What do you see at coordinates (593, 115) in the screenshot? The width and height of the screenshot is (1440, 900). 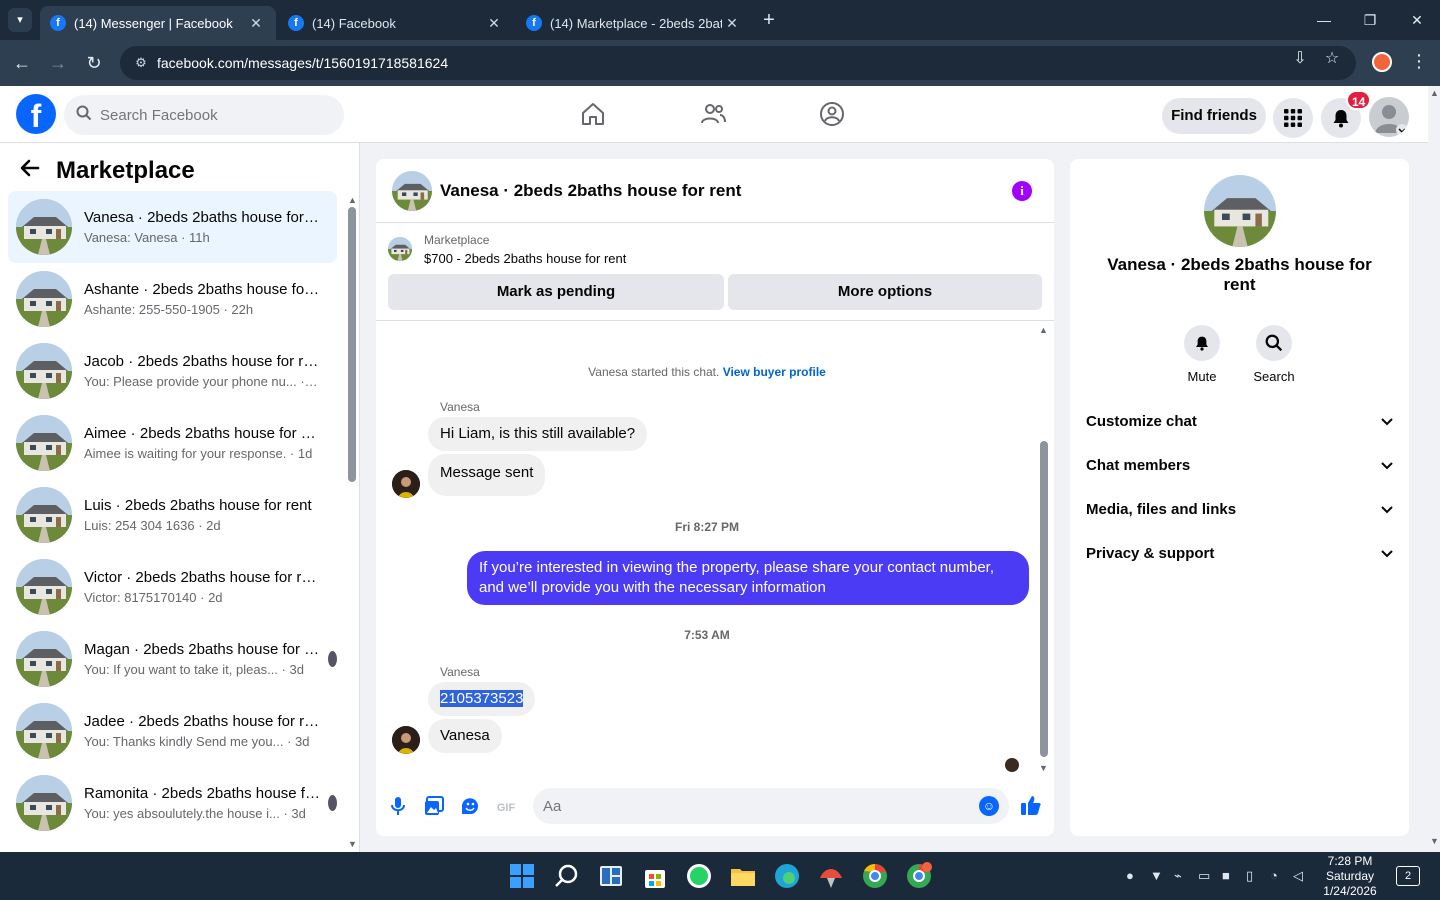 I see `home-icon` at bounding box center [593, 115].